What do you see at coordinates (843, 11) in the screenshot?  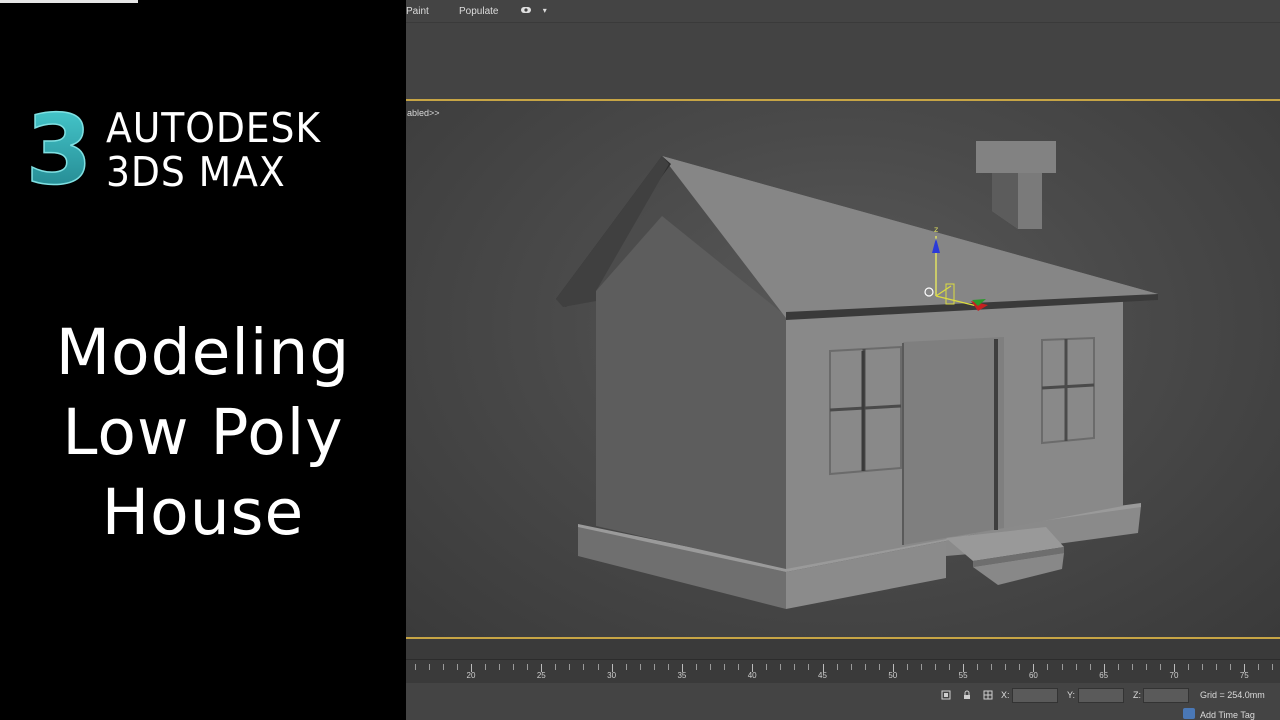 I see `menubar: Paint Populate ▾` at bounding box center [843, 11].